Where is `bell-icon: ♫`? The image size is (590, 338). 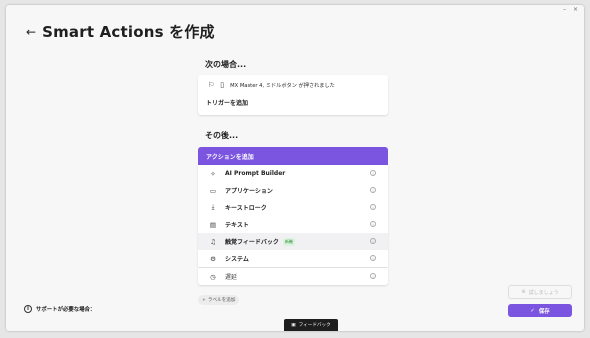 bell-icon: ♫ is located at coordinates (213, 241).